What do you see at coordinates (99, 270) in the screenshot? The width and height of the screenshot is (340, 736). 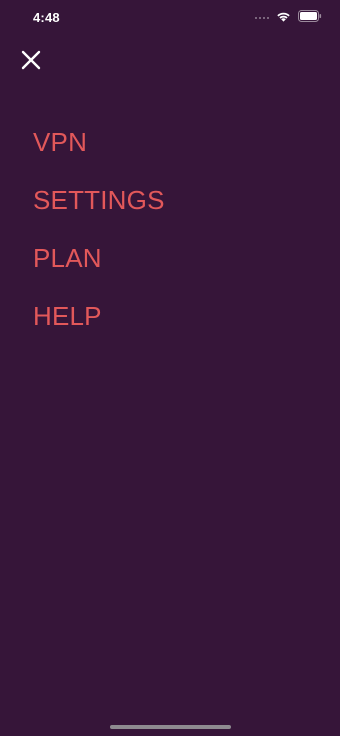 I see `menu-item-plan: PLAN` at bounding box center [99, 270].